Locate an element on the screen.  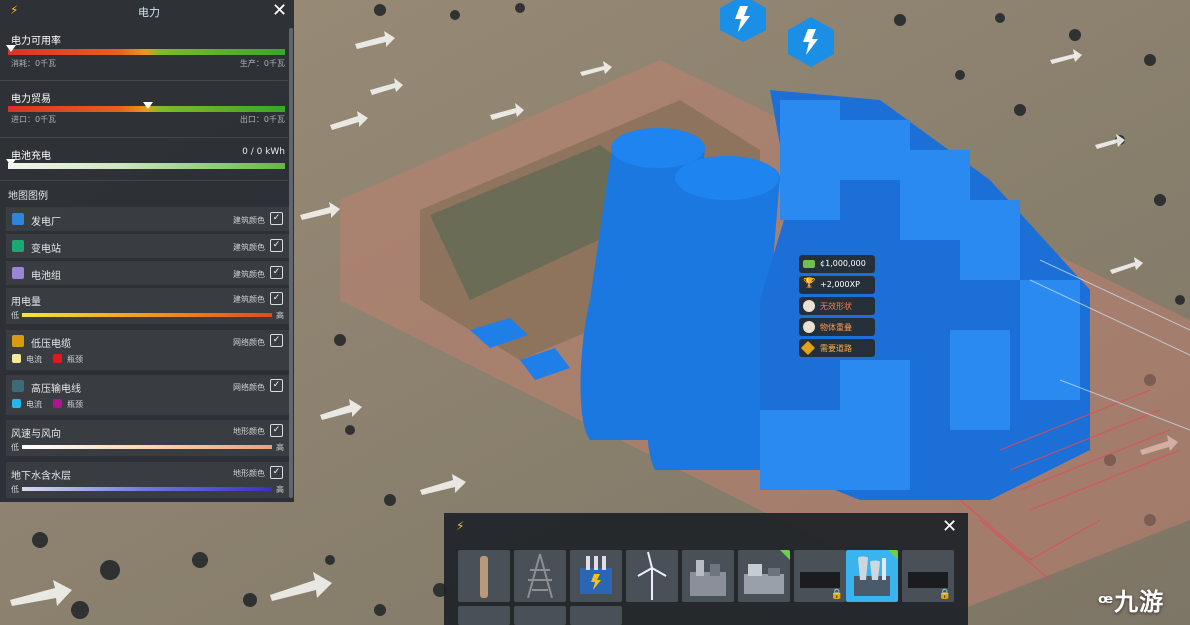
cost-value: ¢1,000,000 is located at coordinates (843, 263).